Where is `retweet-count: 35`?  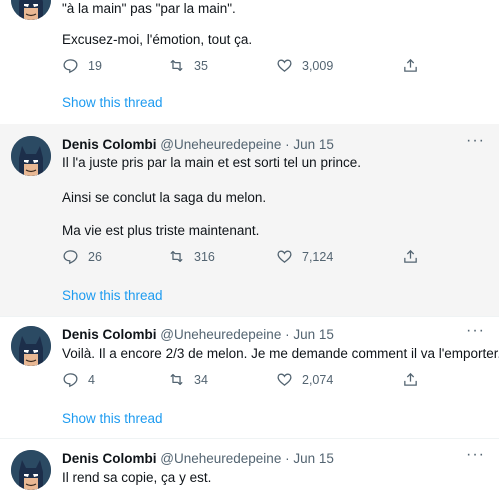 retweet-count: 35 is located at coordinates (201, 65).